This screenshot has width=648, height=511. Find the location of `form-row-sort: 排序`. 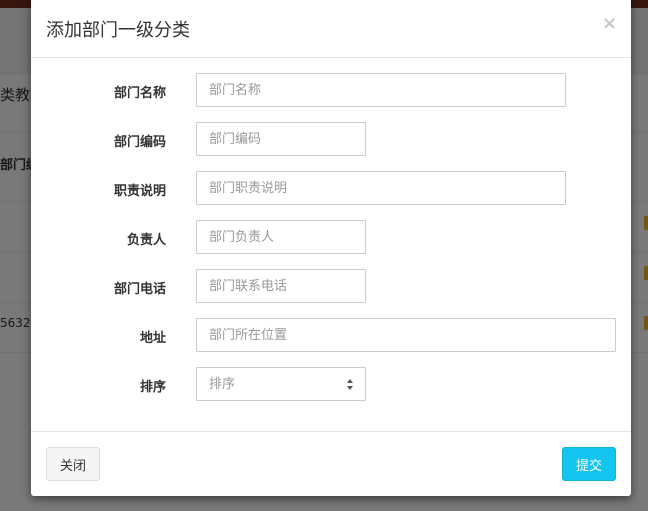

form-row-sort: 排序 is located at coordinates (331, 384).